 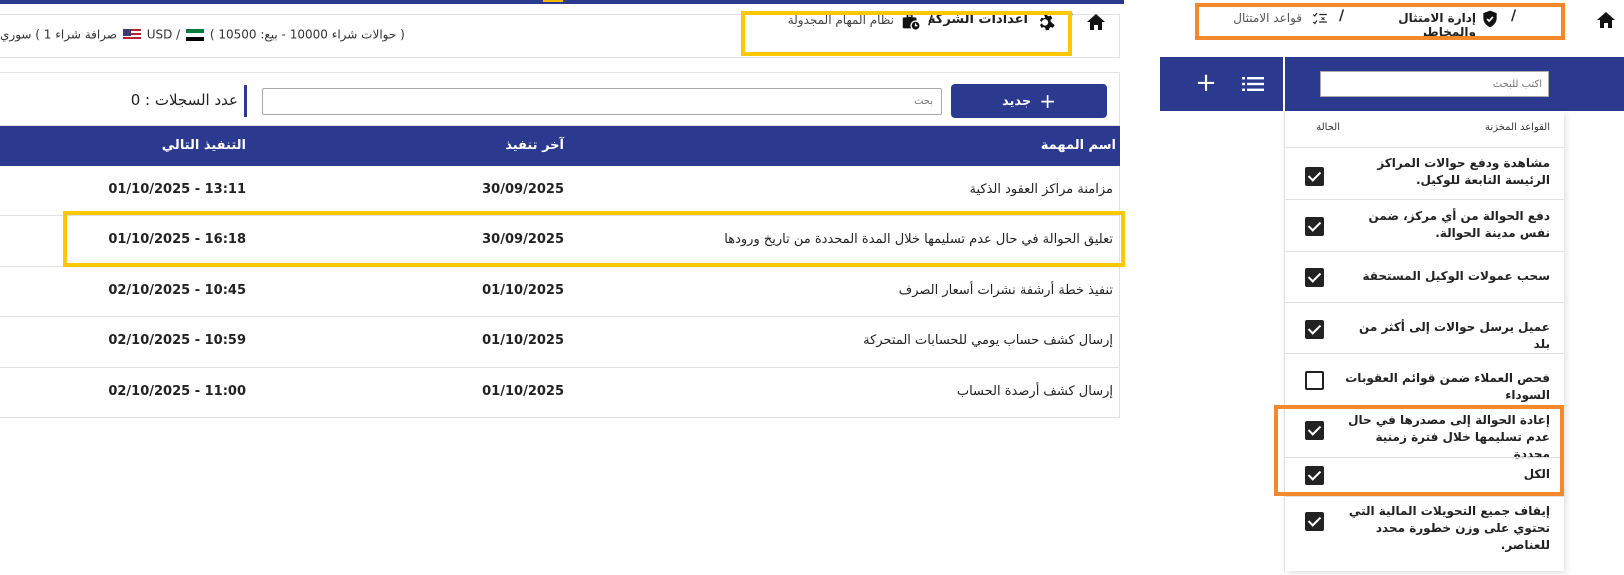 I want to click on task-next-run: 01/10/2025 - 13:11, so click(x=177, y=189).